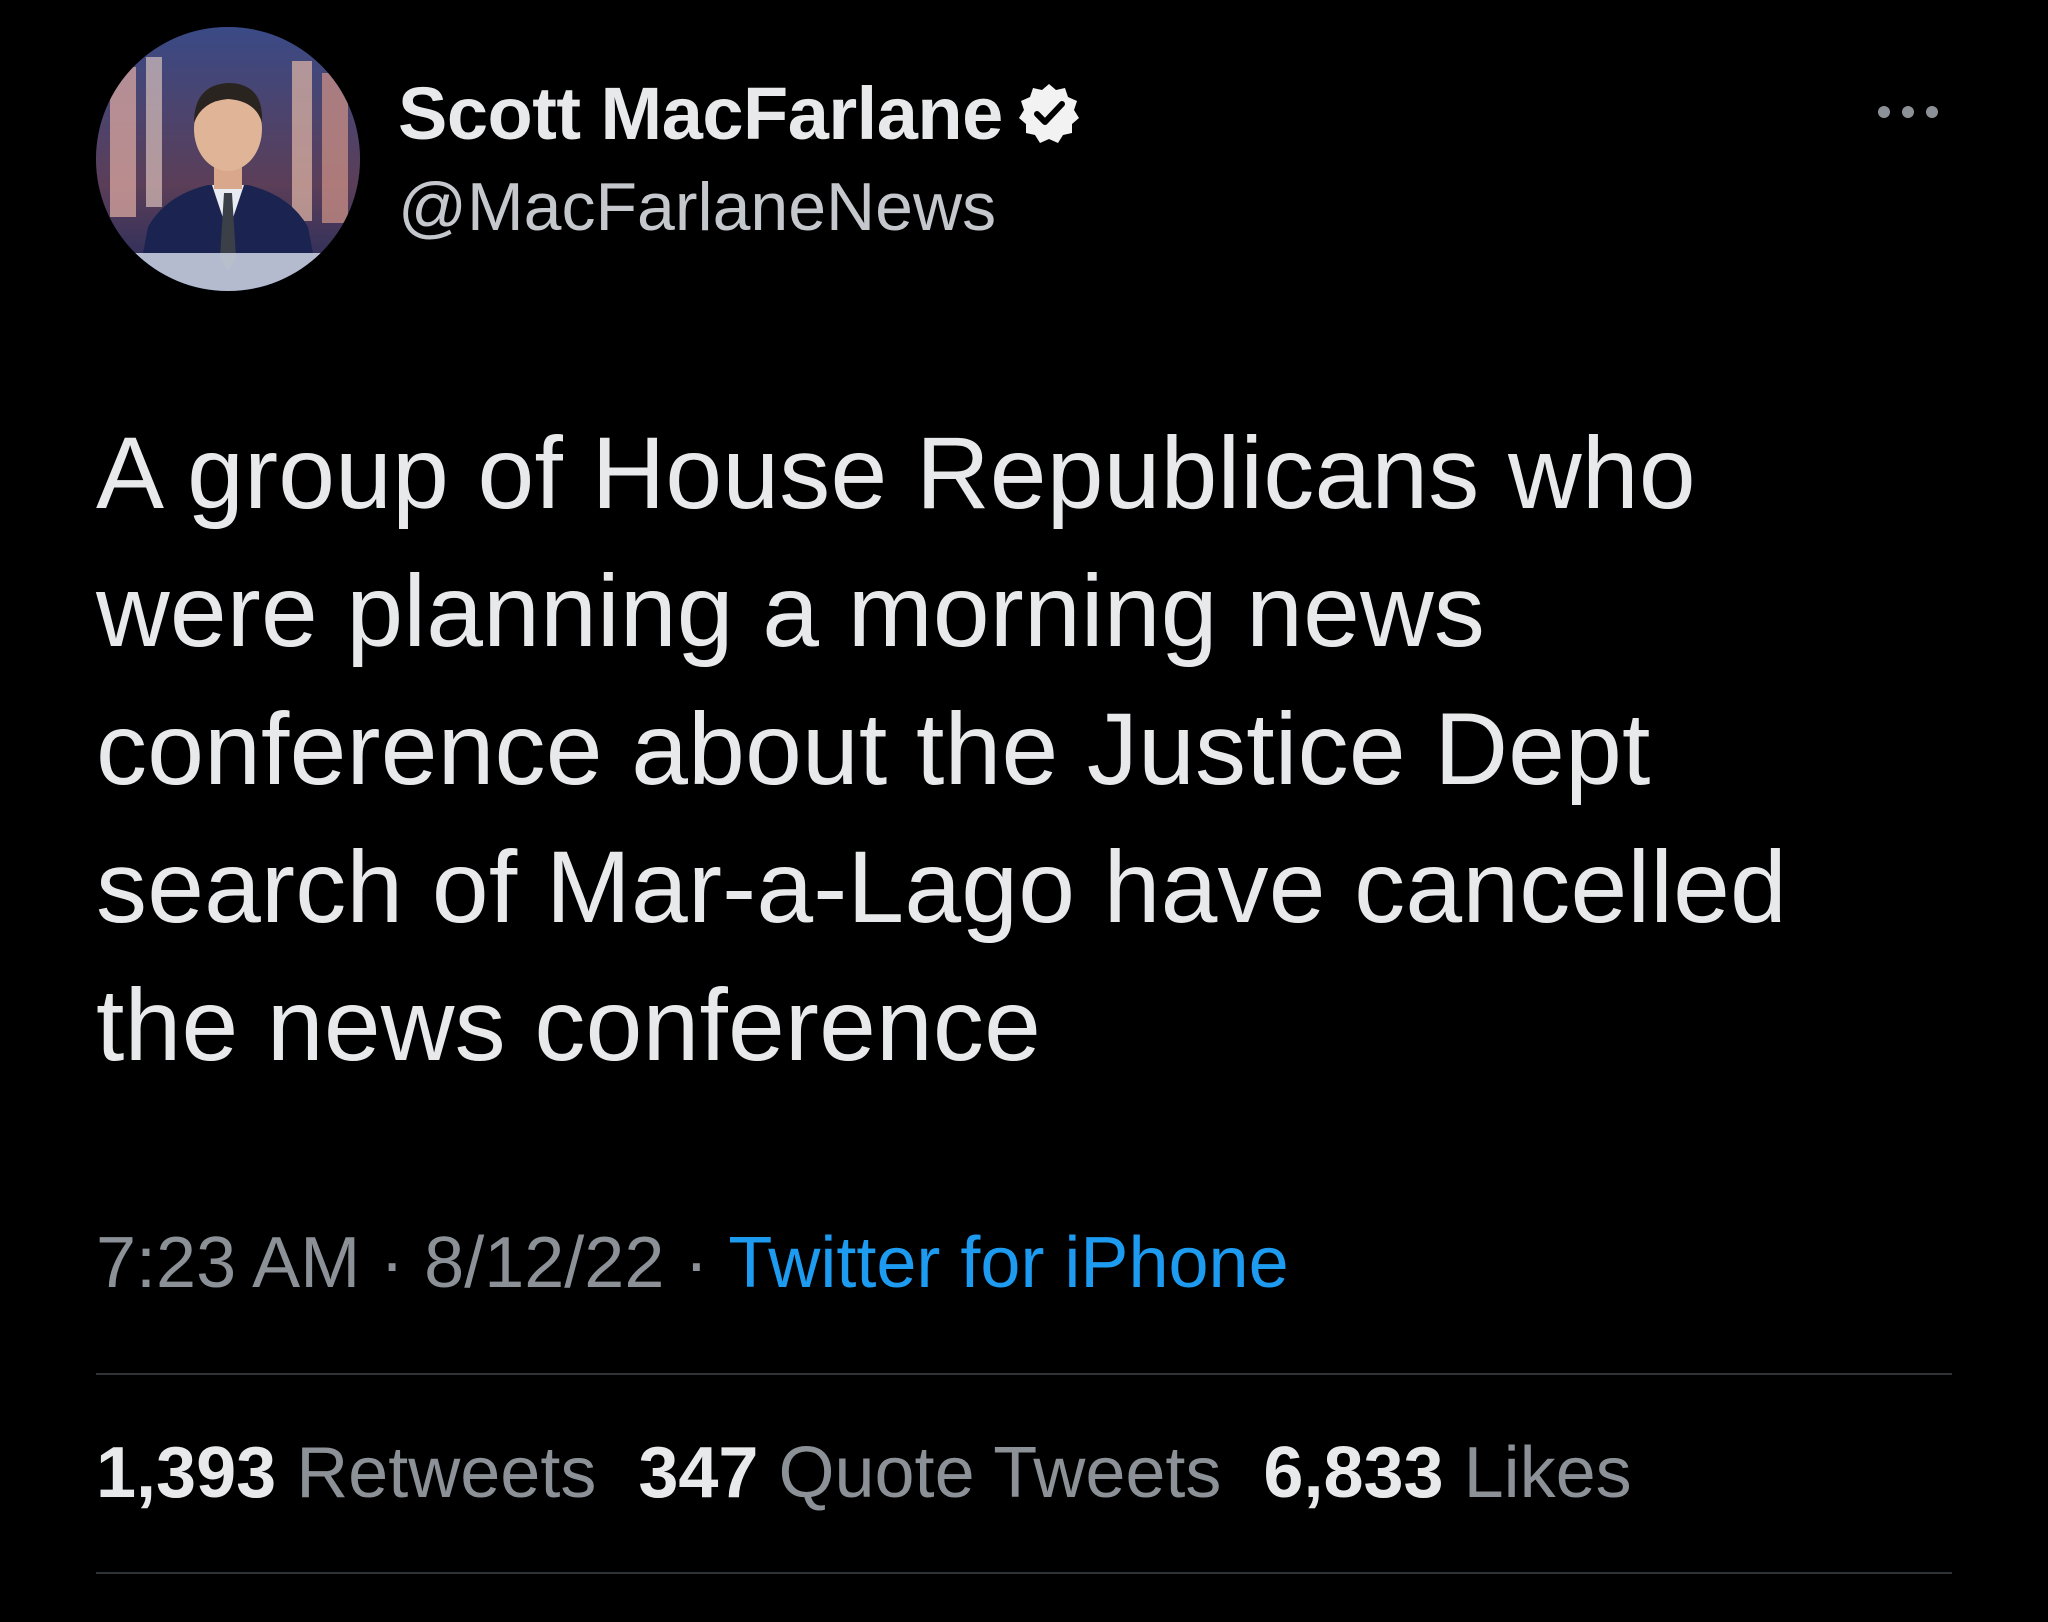 This screenshot has height=1622, width=2048. What do you see at coordinates (544, 1263) in the screenshot?
I see `tweet-date: 8/12/22` at bounding box center [544, 1263].